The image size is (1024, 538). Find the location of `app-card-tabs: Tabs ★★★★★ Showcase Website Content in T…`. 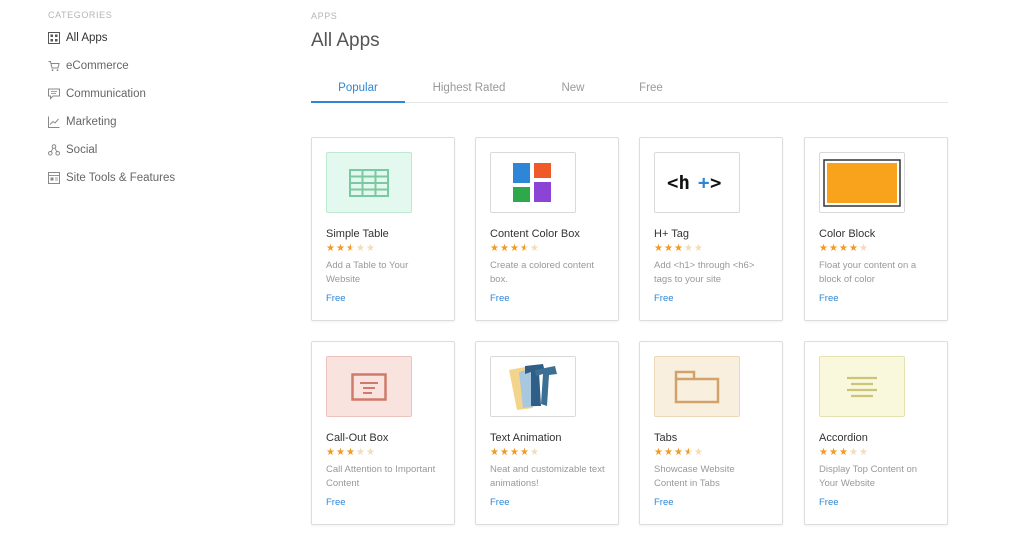

app-card-tabs: Tabs ★★★★★ Showcase Website Content in T… is located at coordinates (711, 433).